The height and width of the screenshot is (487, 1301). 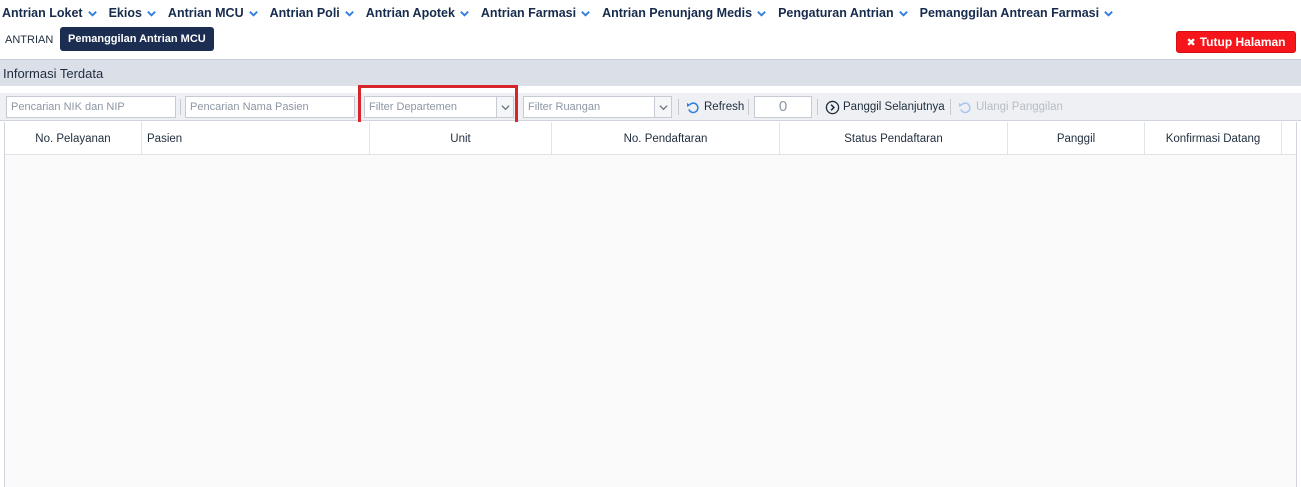 I want to click on call-next-button: Panggil Selanjutnya, so click(x=885, y=107).